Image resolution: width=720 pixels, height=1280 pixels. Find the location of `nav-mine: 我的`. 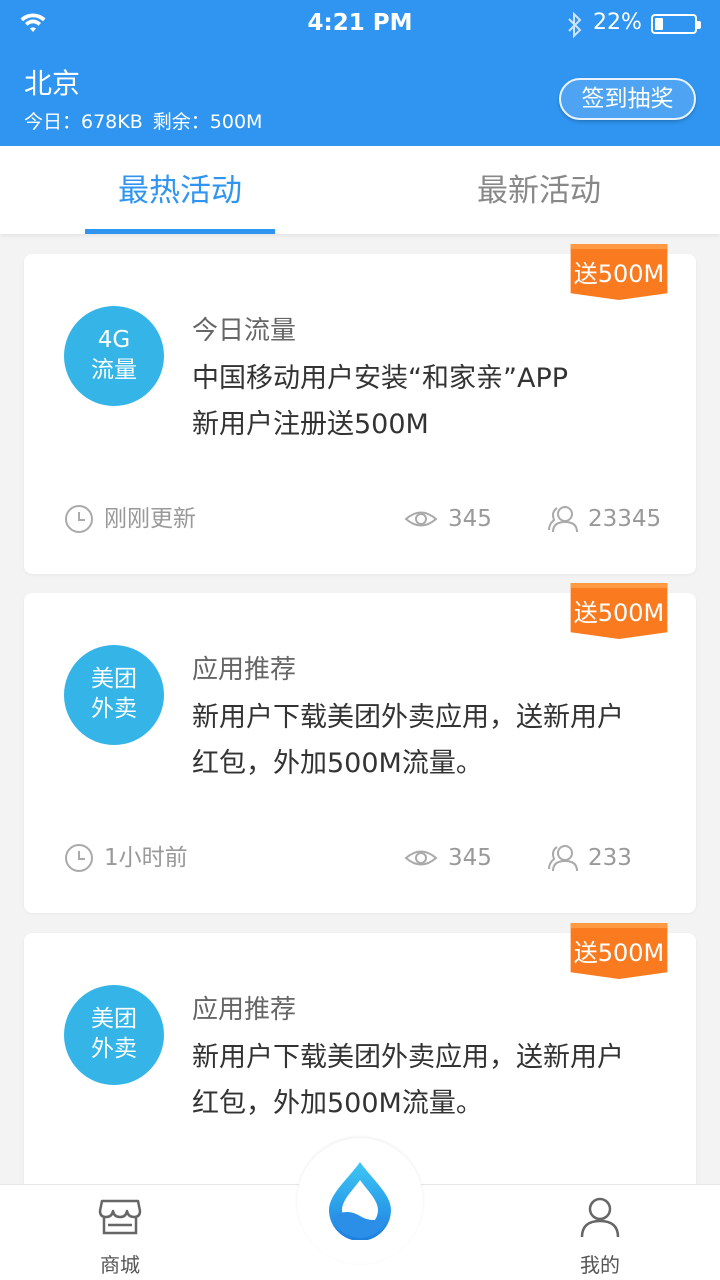

nav-mine: 我的 is located at coordinates (600, 1232).